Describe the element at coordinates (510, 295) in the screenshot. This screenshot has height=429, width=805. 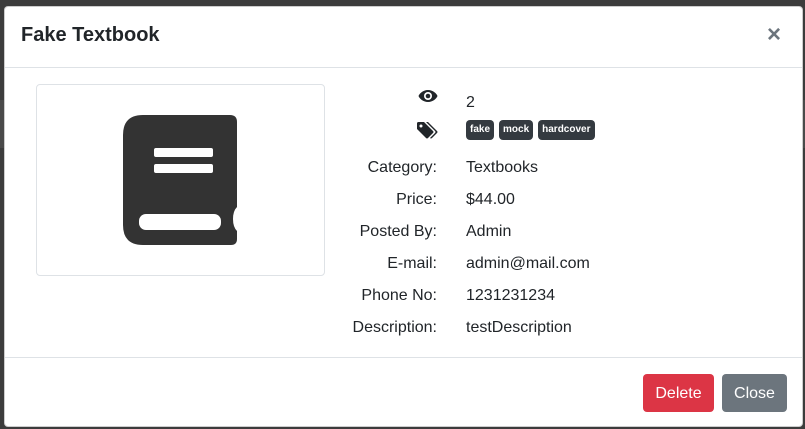
I see `phone-value: 1231231234` at that location.